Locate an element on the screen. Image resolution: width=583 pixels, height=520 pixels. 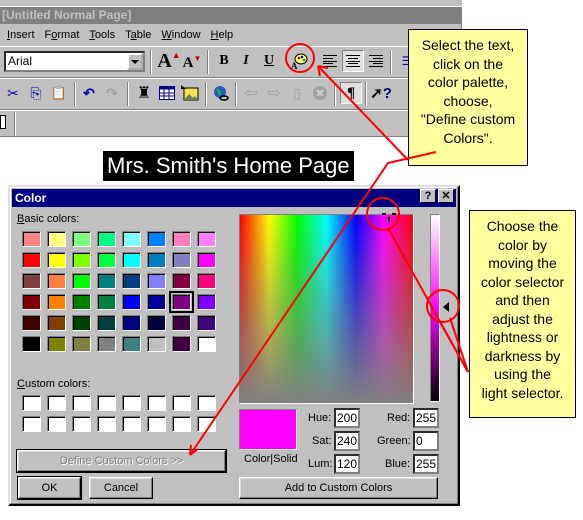
undo-button: ↶ is located at coordinates (89, 93).